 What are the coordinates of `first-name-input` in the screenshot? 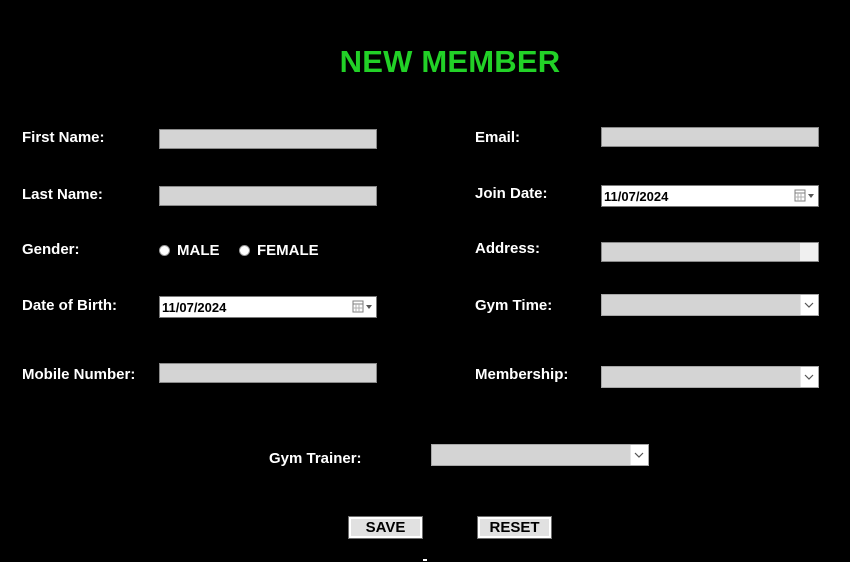 It's located at (268, 139).